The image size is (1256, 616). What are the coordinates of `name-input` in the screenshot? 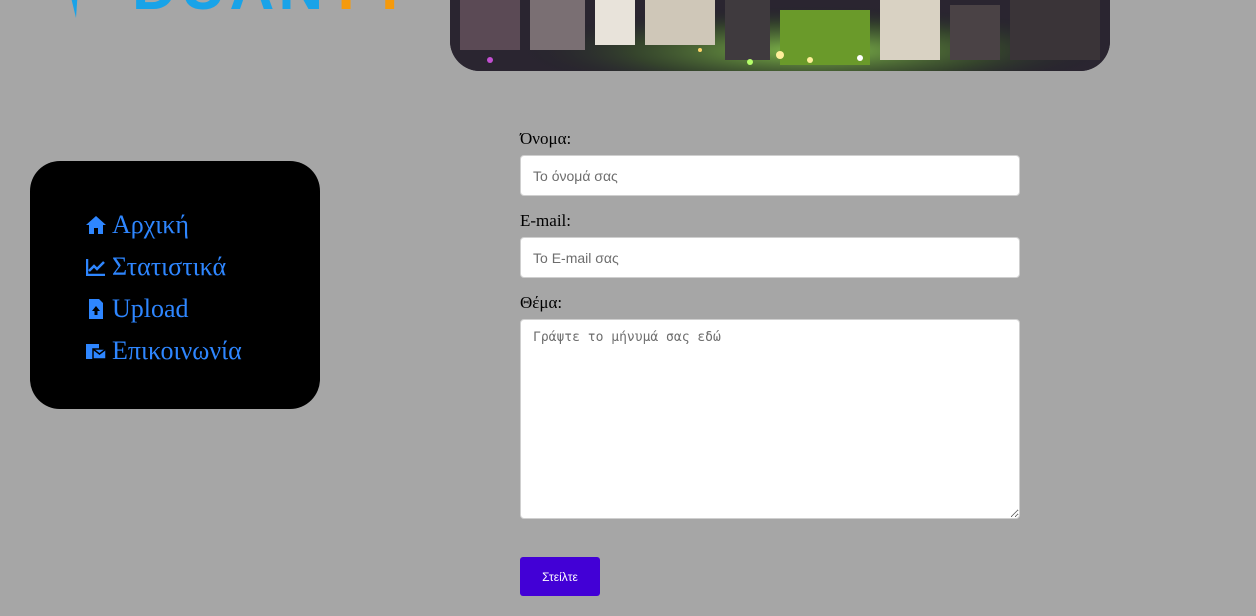 It's located at (770, 175).